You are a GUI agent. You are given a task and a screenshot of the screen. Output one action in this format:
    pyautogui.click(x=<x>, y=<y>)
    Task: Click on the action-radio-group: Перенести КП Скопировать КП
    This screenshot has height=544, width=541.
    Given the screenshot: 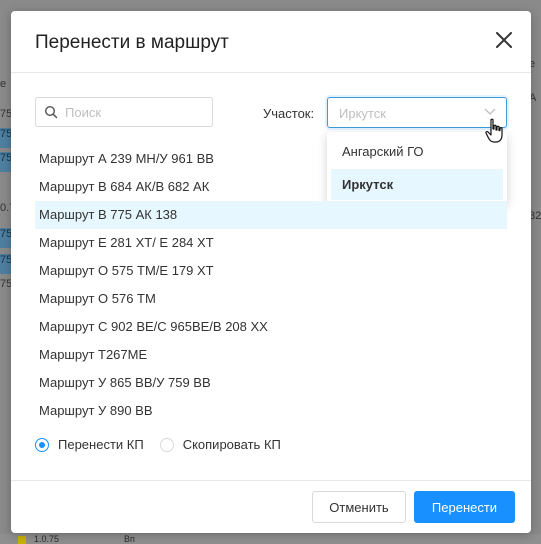 What is the action you would take?
    pyautogui.click(x=166, y=444)
    